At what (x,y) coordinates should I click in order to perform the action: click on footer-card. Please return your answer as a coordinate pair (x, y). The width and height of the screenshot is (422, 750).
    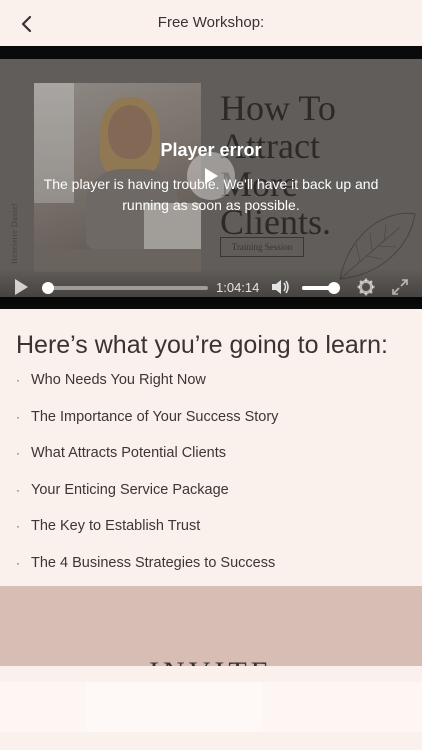
    Looking at the image, I should click on (211, 707).